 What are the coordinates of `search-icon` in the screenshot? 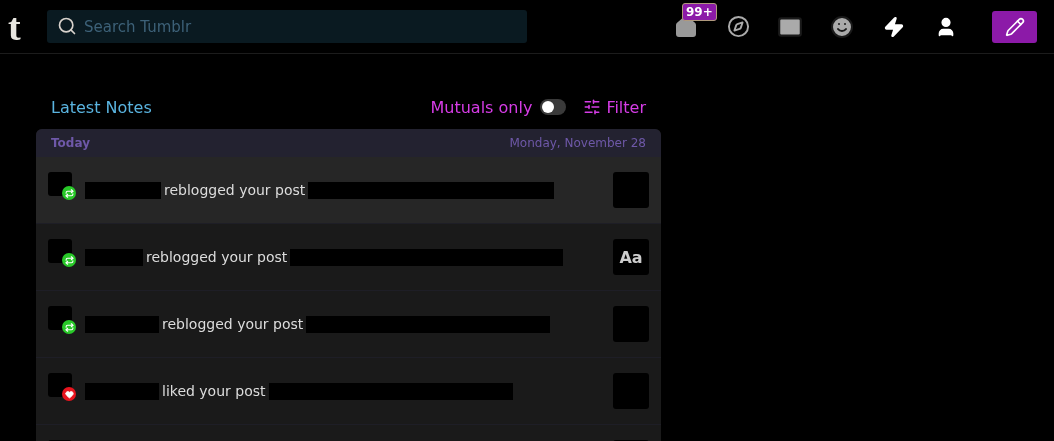 It's located at (67, 26).